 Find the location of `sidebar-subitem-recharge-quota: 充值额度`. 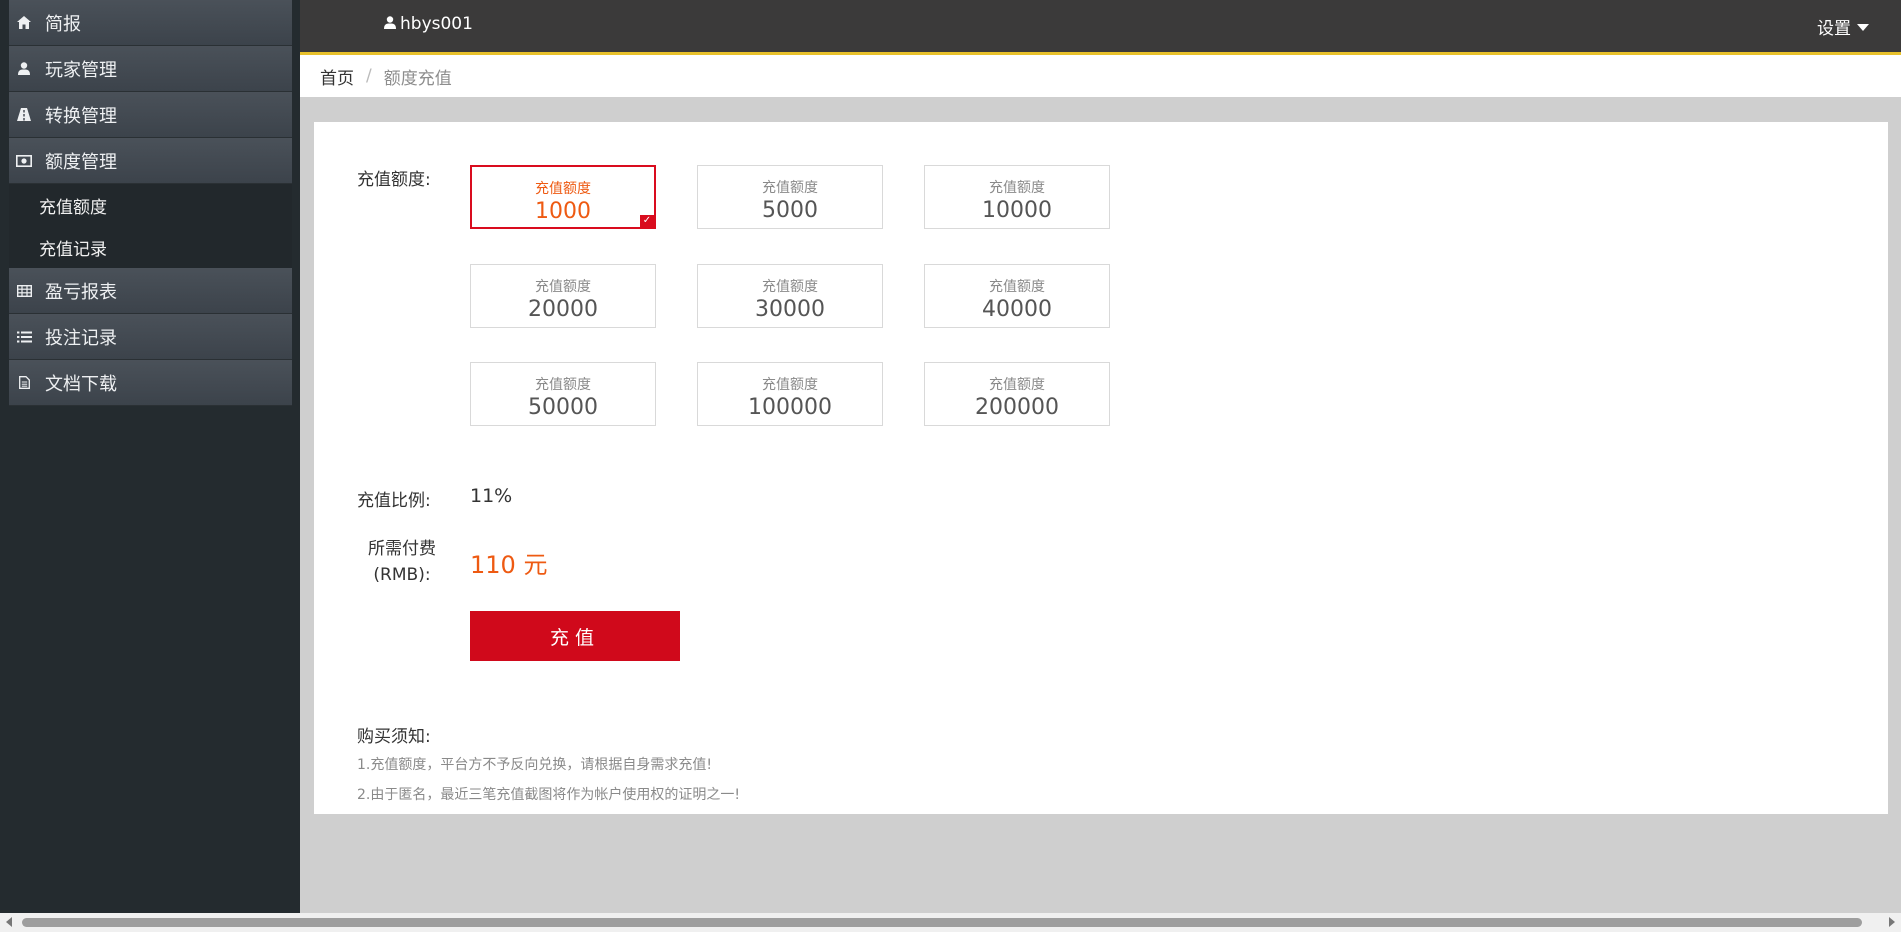

sidebar-subitem-recharge-quota: 充值额度 is located at coordinates (150, 205).